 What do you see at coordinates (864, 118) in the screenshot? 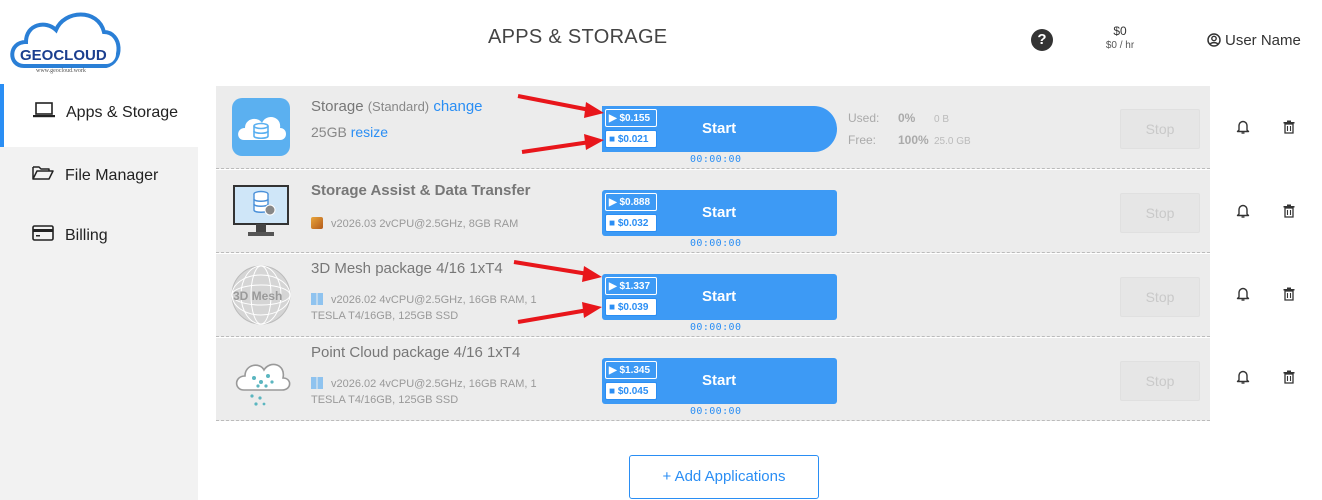
I see `used-label: Used:` at bounding box center [864, 118].